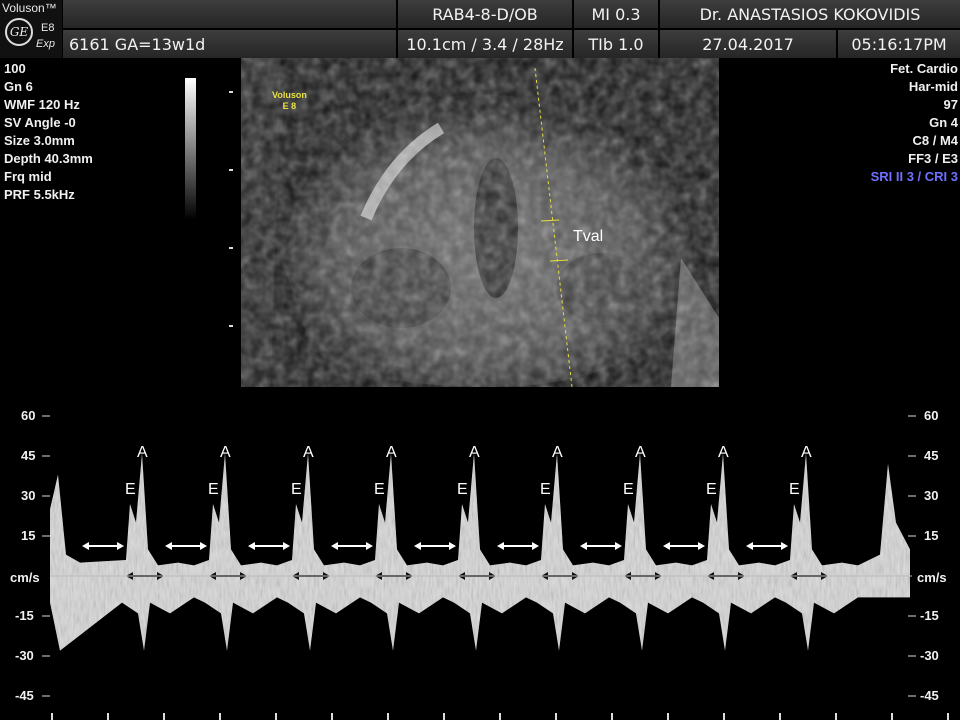  I want to click on scale-label-left: 60, so click(28, 415).